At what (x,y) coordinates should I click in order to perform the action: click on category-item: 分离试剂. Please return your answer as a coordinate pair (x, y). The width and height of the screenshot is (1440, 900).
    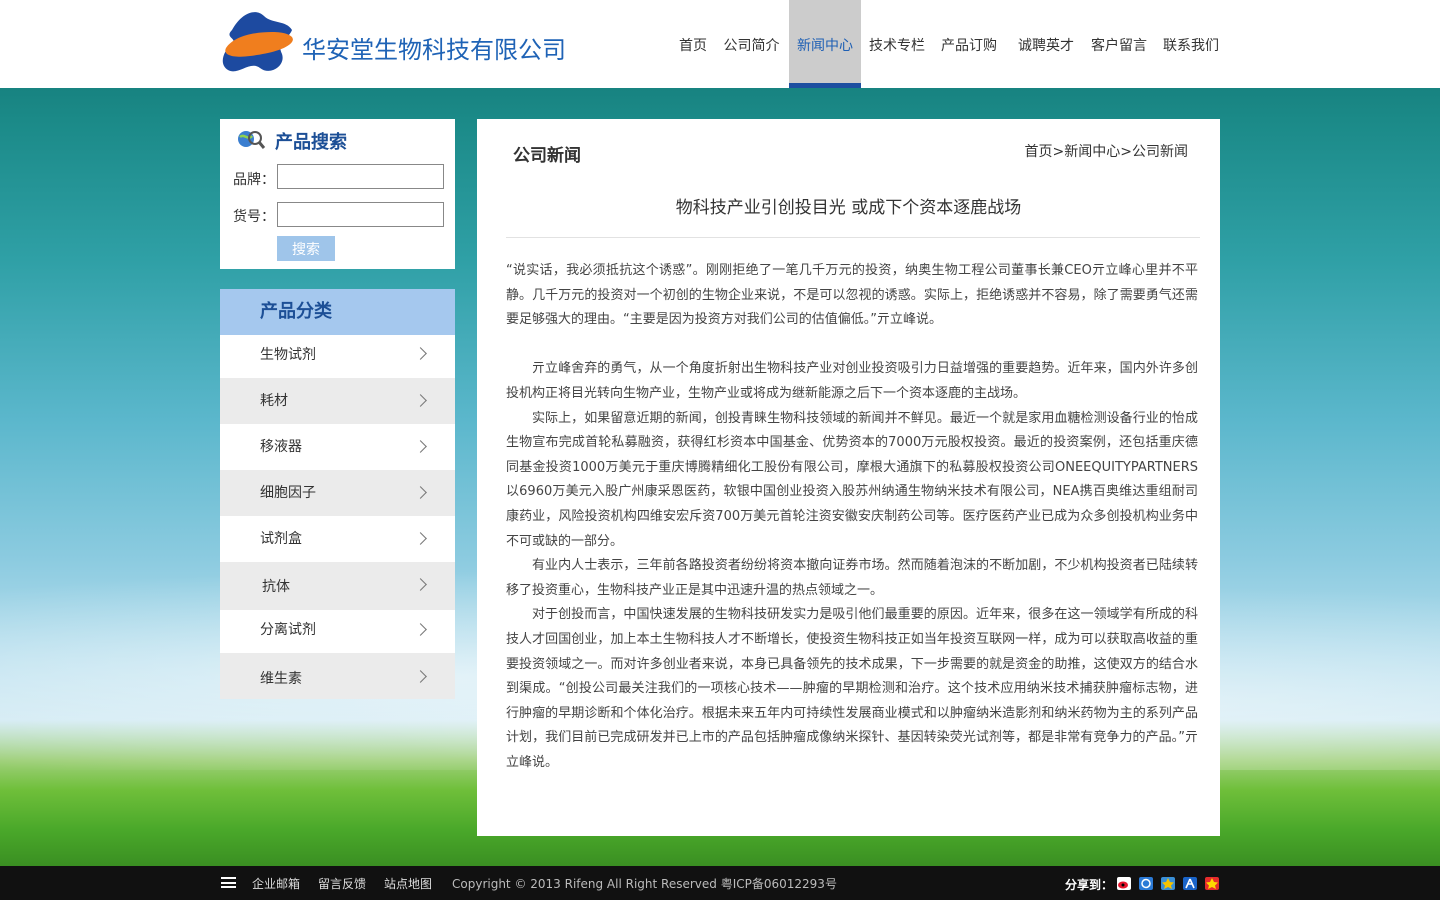
    Looking at the image, I should click on (337, 631).